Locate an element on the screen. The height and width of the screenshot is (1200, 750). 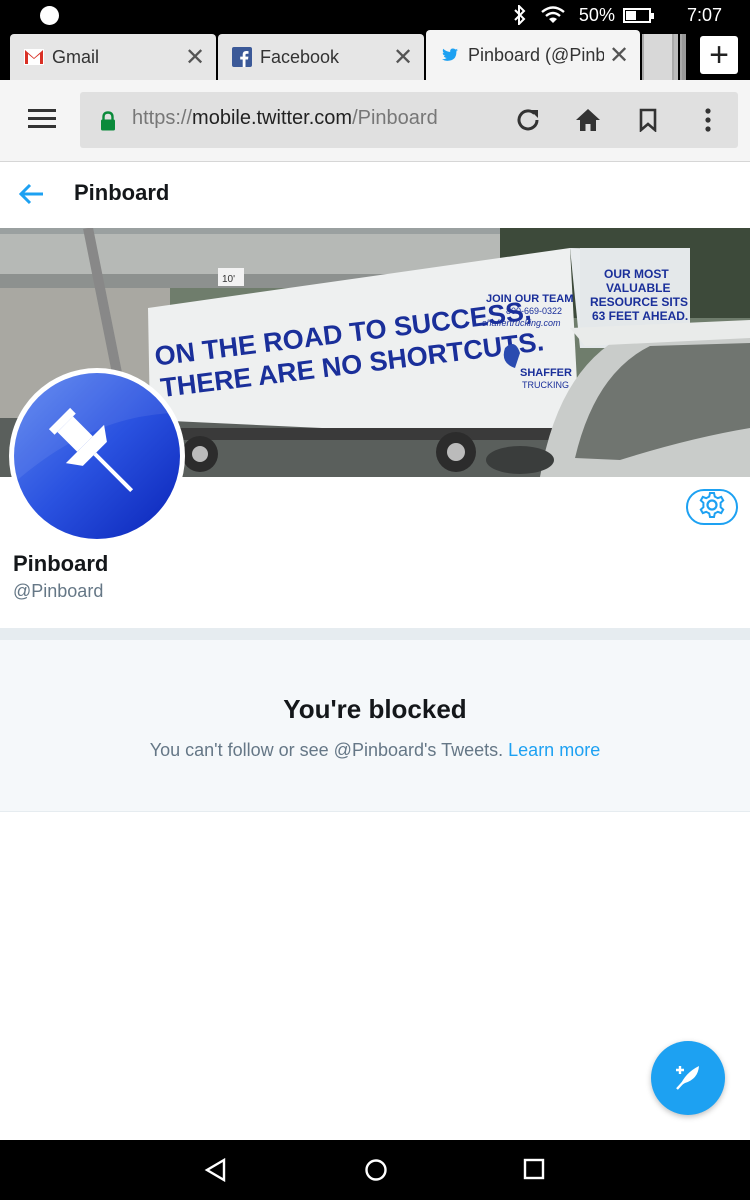
tab-strip: Gmail ✕ Facebook ✕ Pinboard (@Pinbo ✕ + is located at coordinates (375, 55).